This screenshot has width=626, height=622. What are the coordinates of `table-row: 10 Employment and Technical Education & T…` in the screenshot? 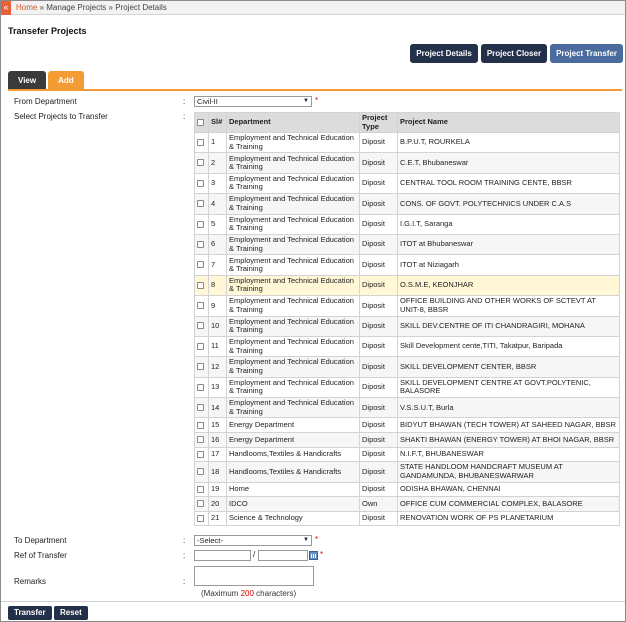 It's located at (407, 326).